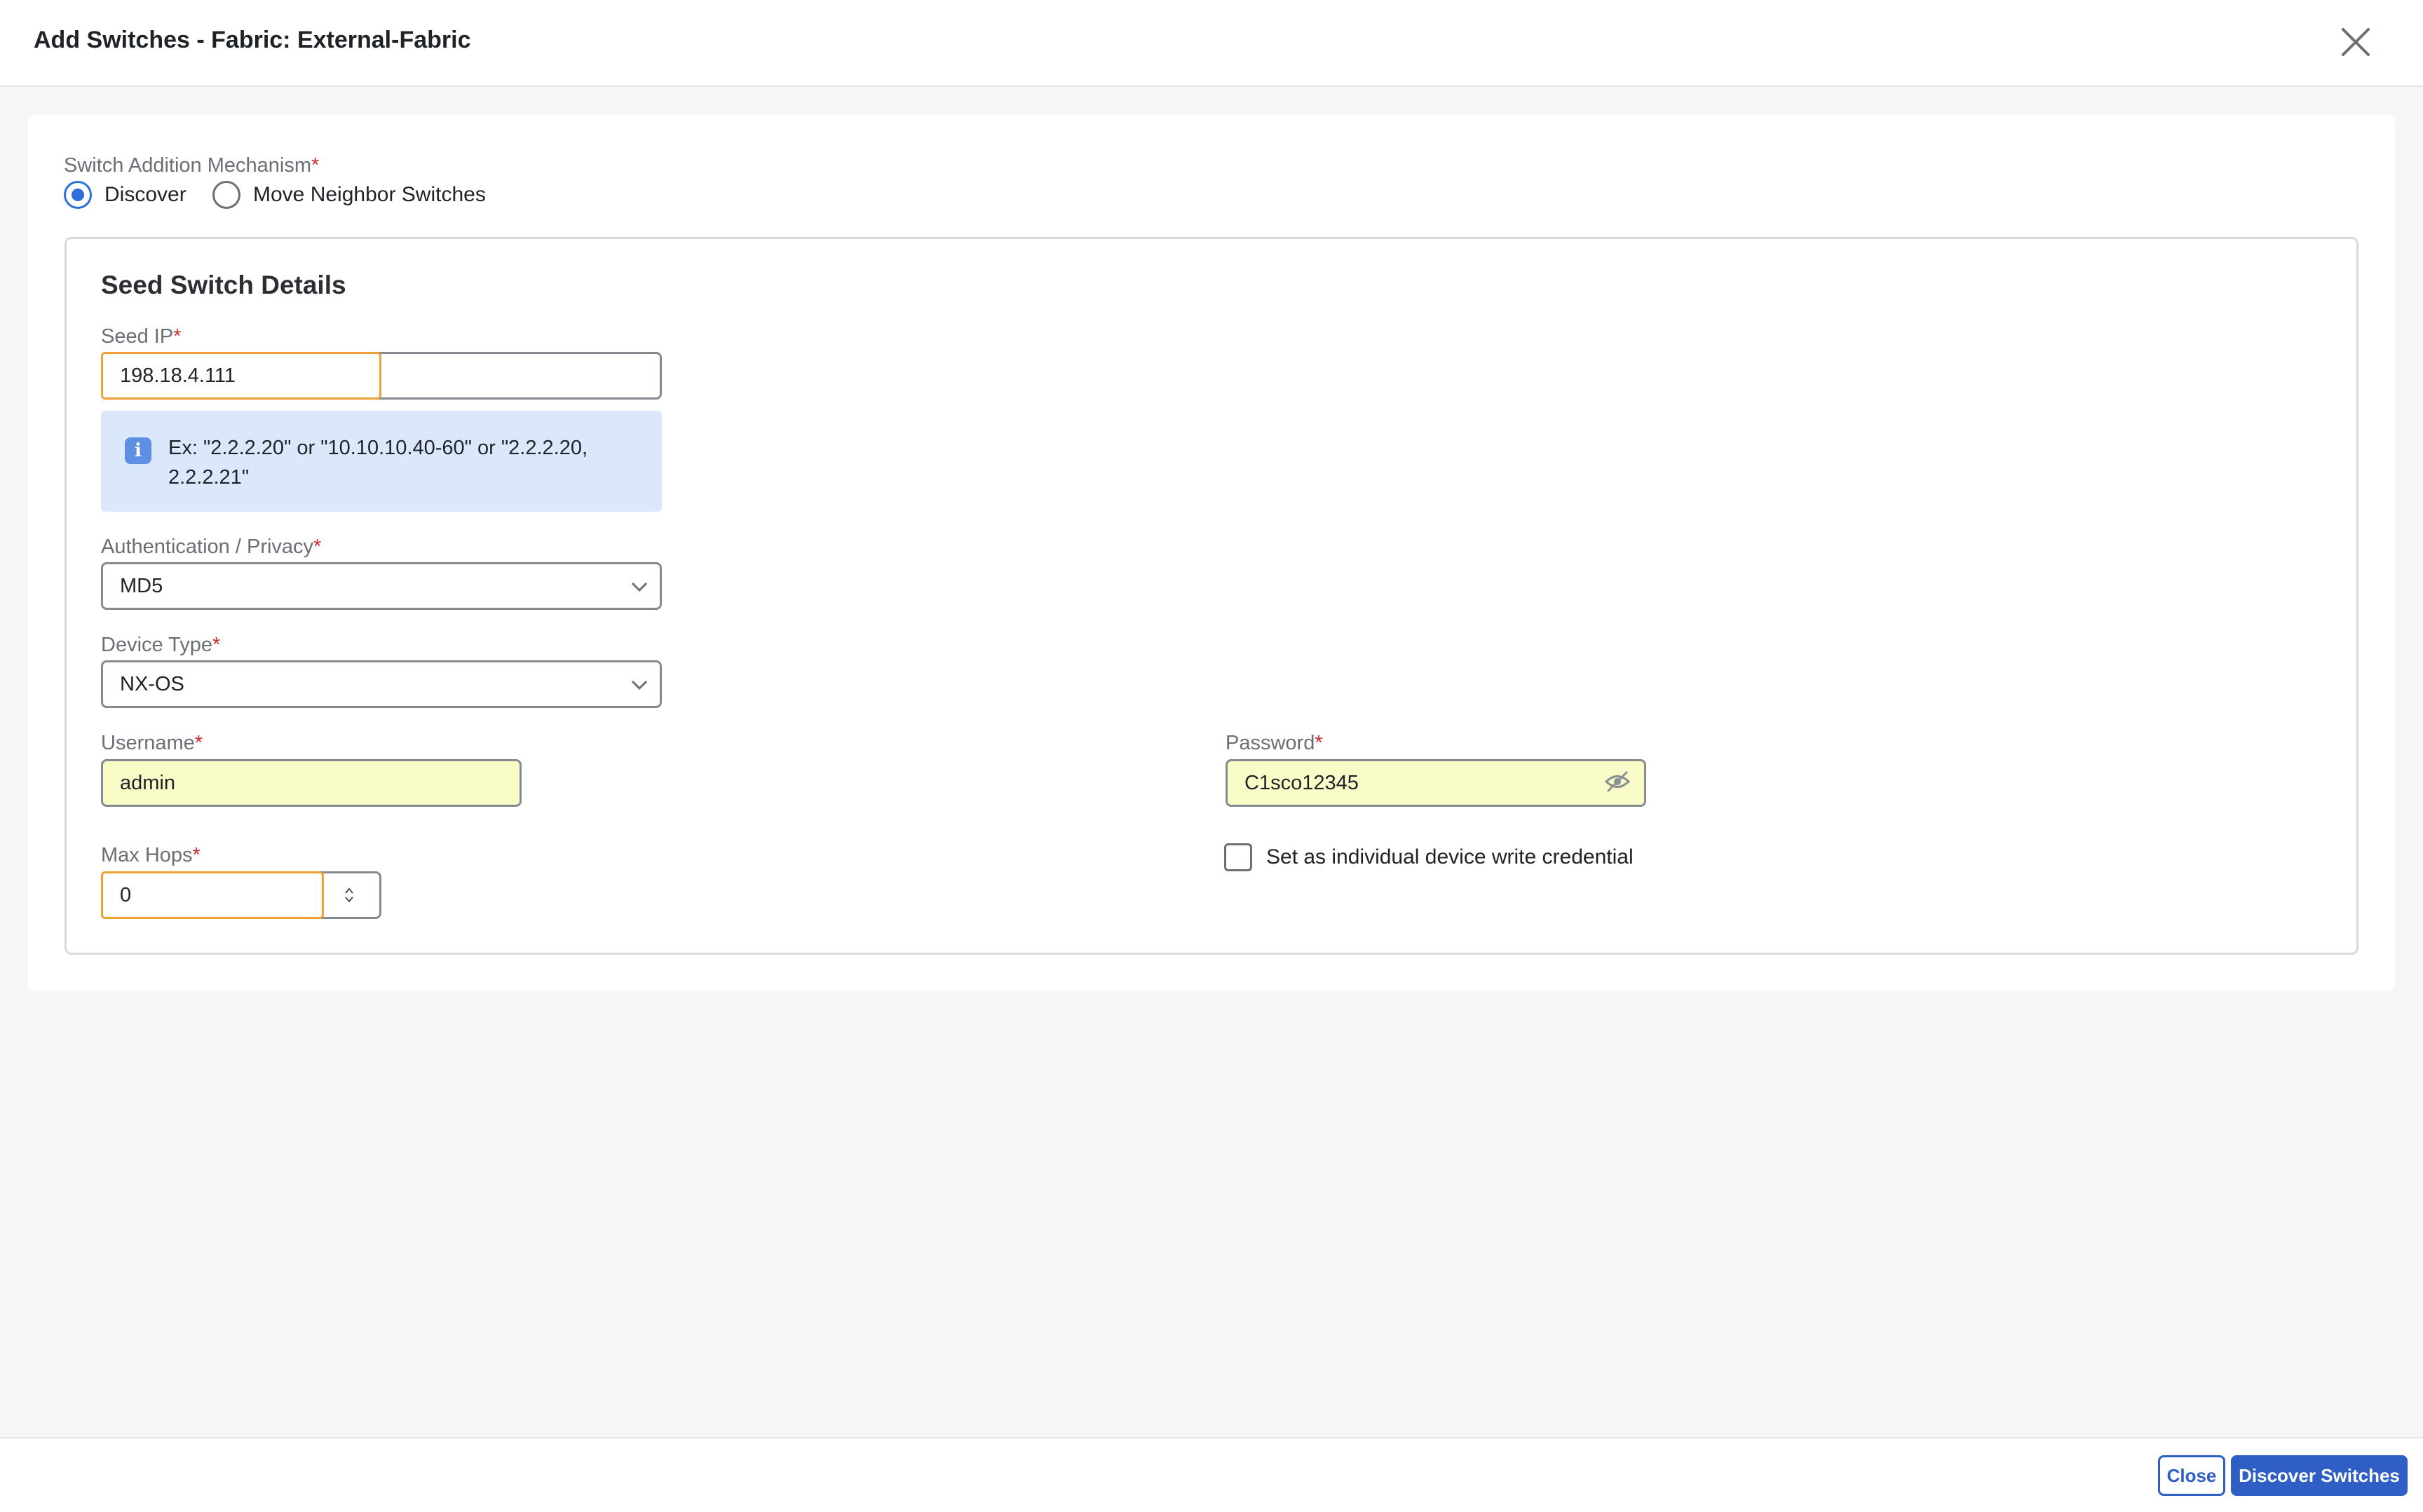  What do you see at coordinates (2191, 1476) in the screenshot?
I see `close-button: Close` at bounding box center [2191, 1476].